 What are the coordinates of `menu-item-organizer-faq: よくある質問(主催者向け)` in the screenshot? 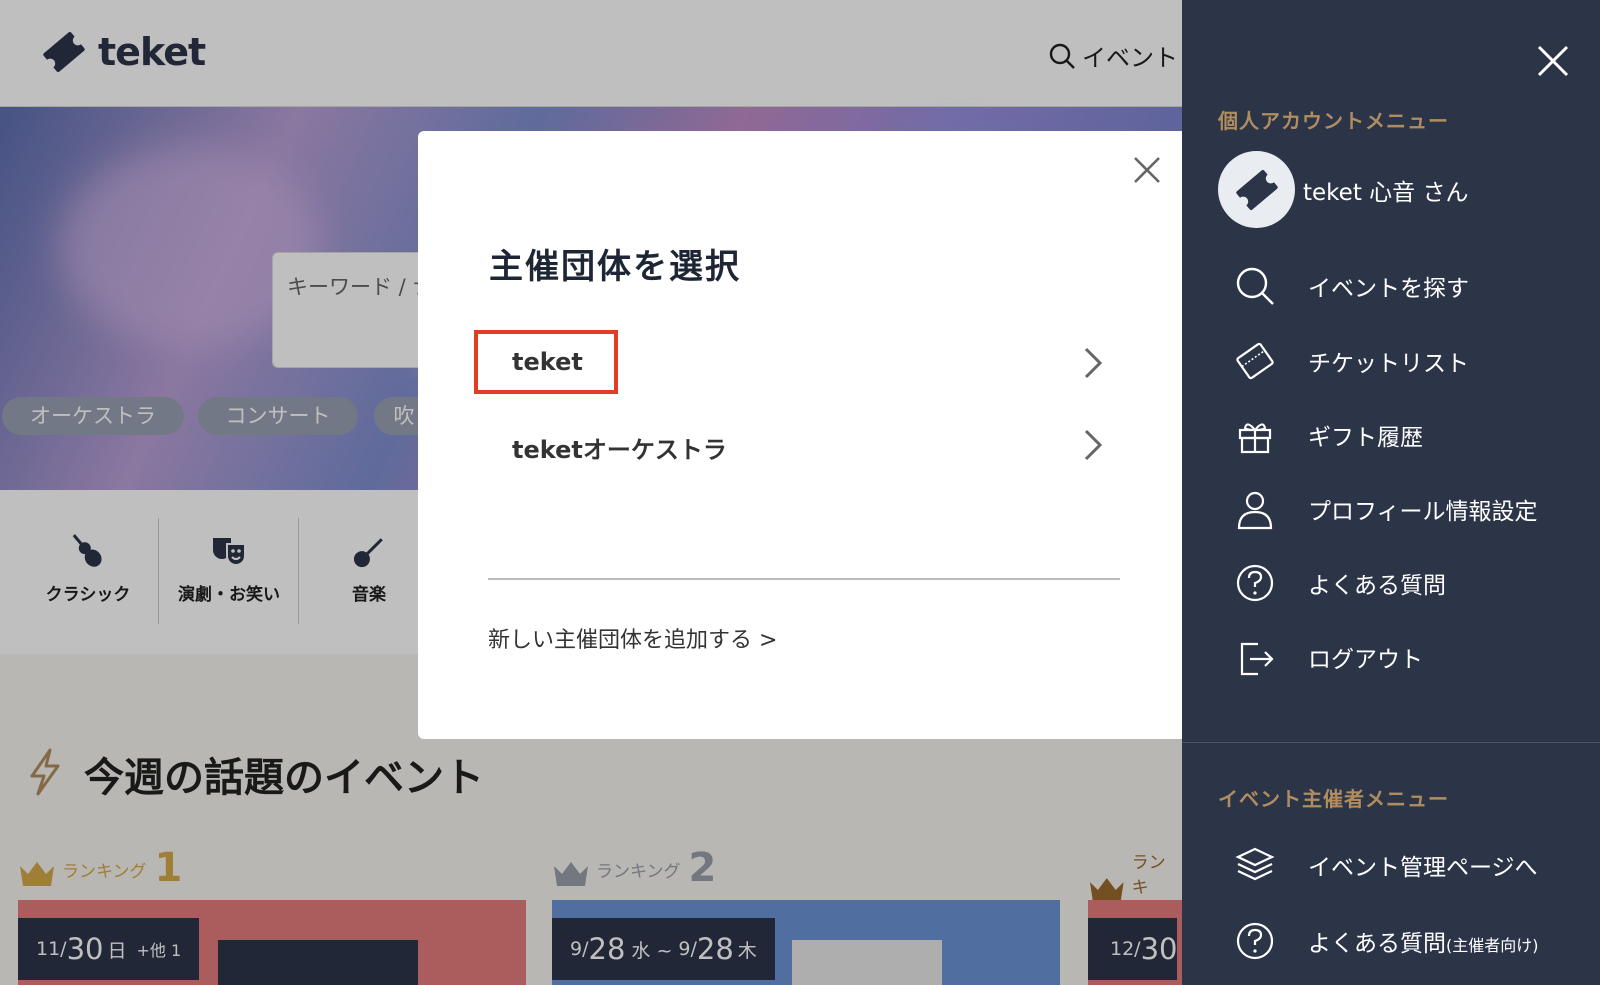 It's located at (1386, 941).